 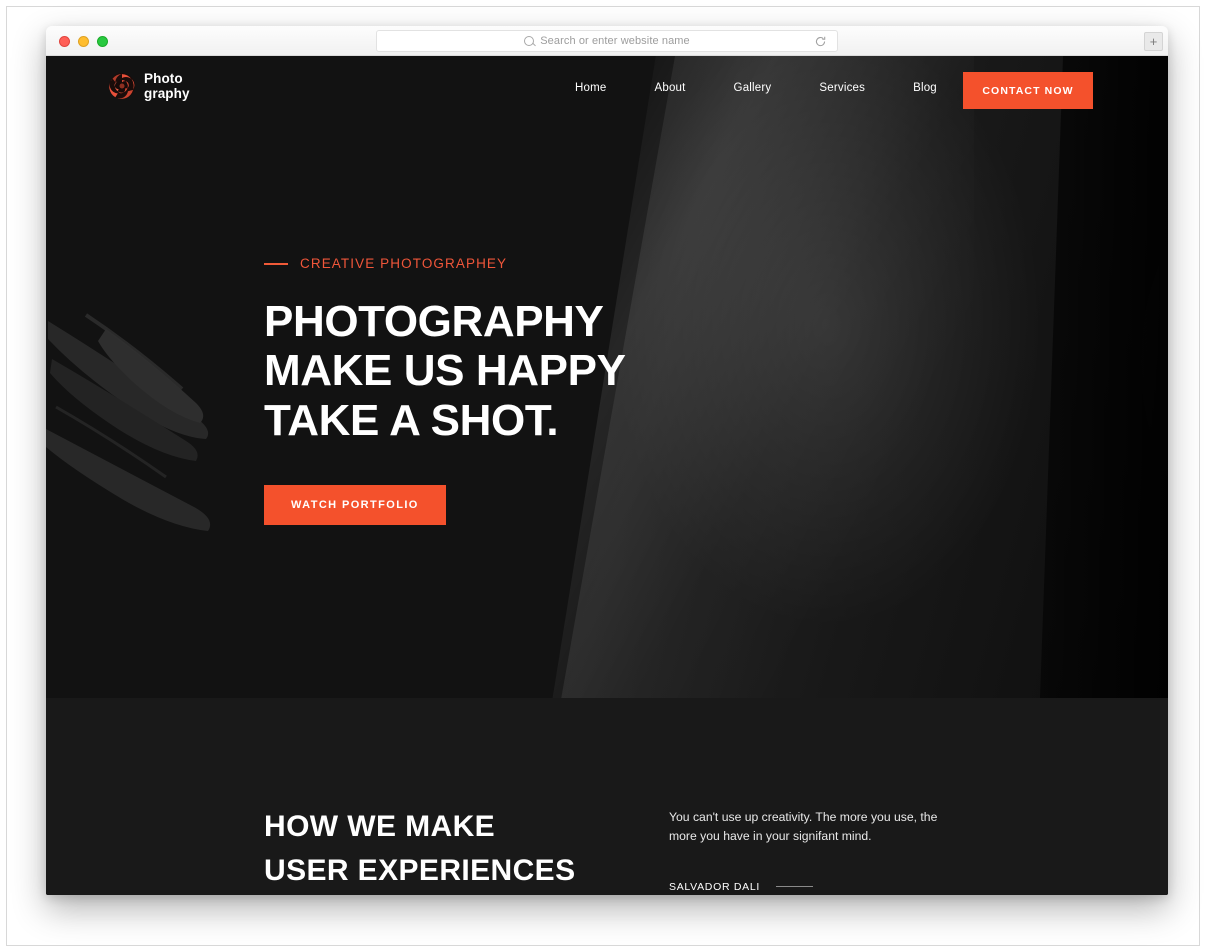 What do you see at coordinates (794, 887) in the screenshot?
I see `author-divider-line` at bounding box center [794, 887].